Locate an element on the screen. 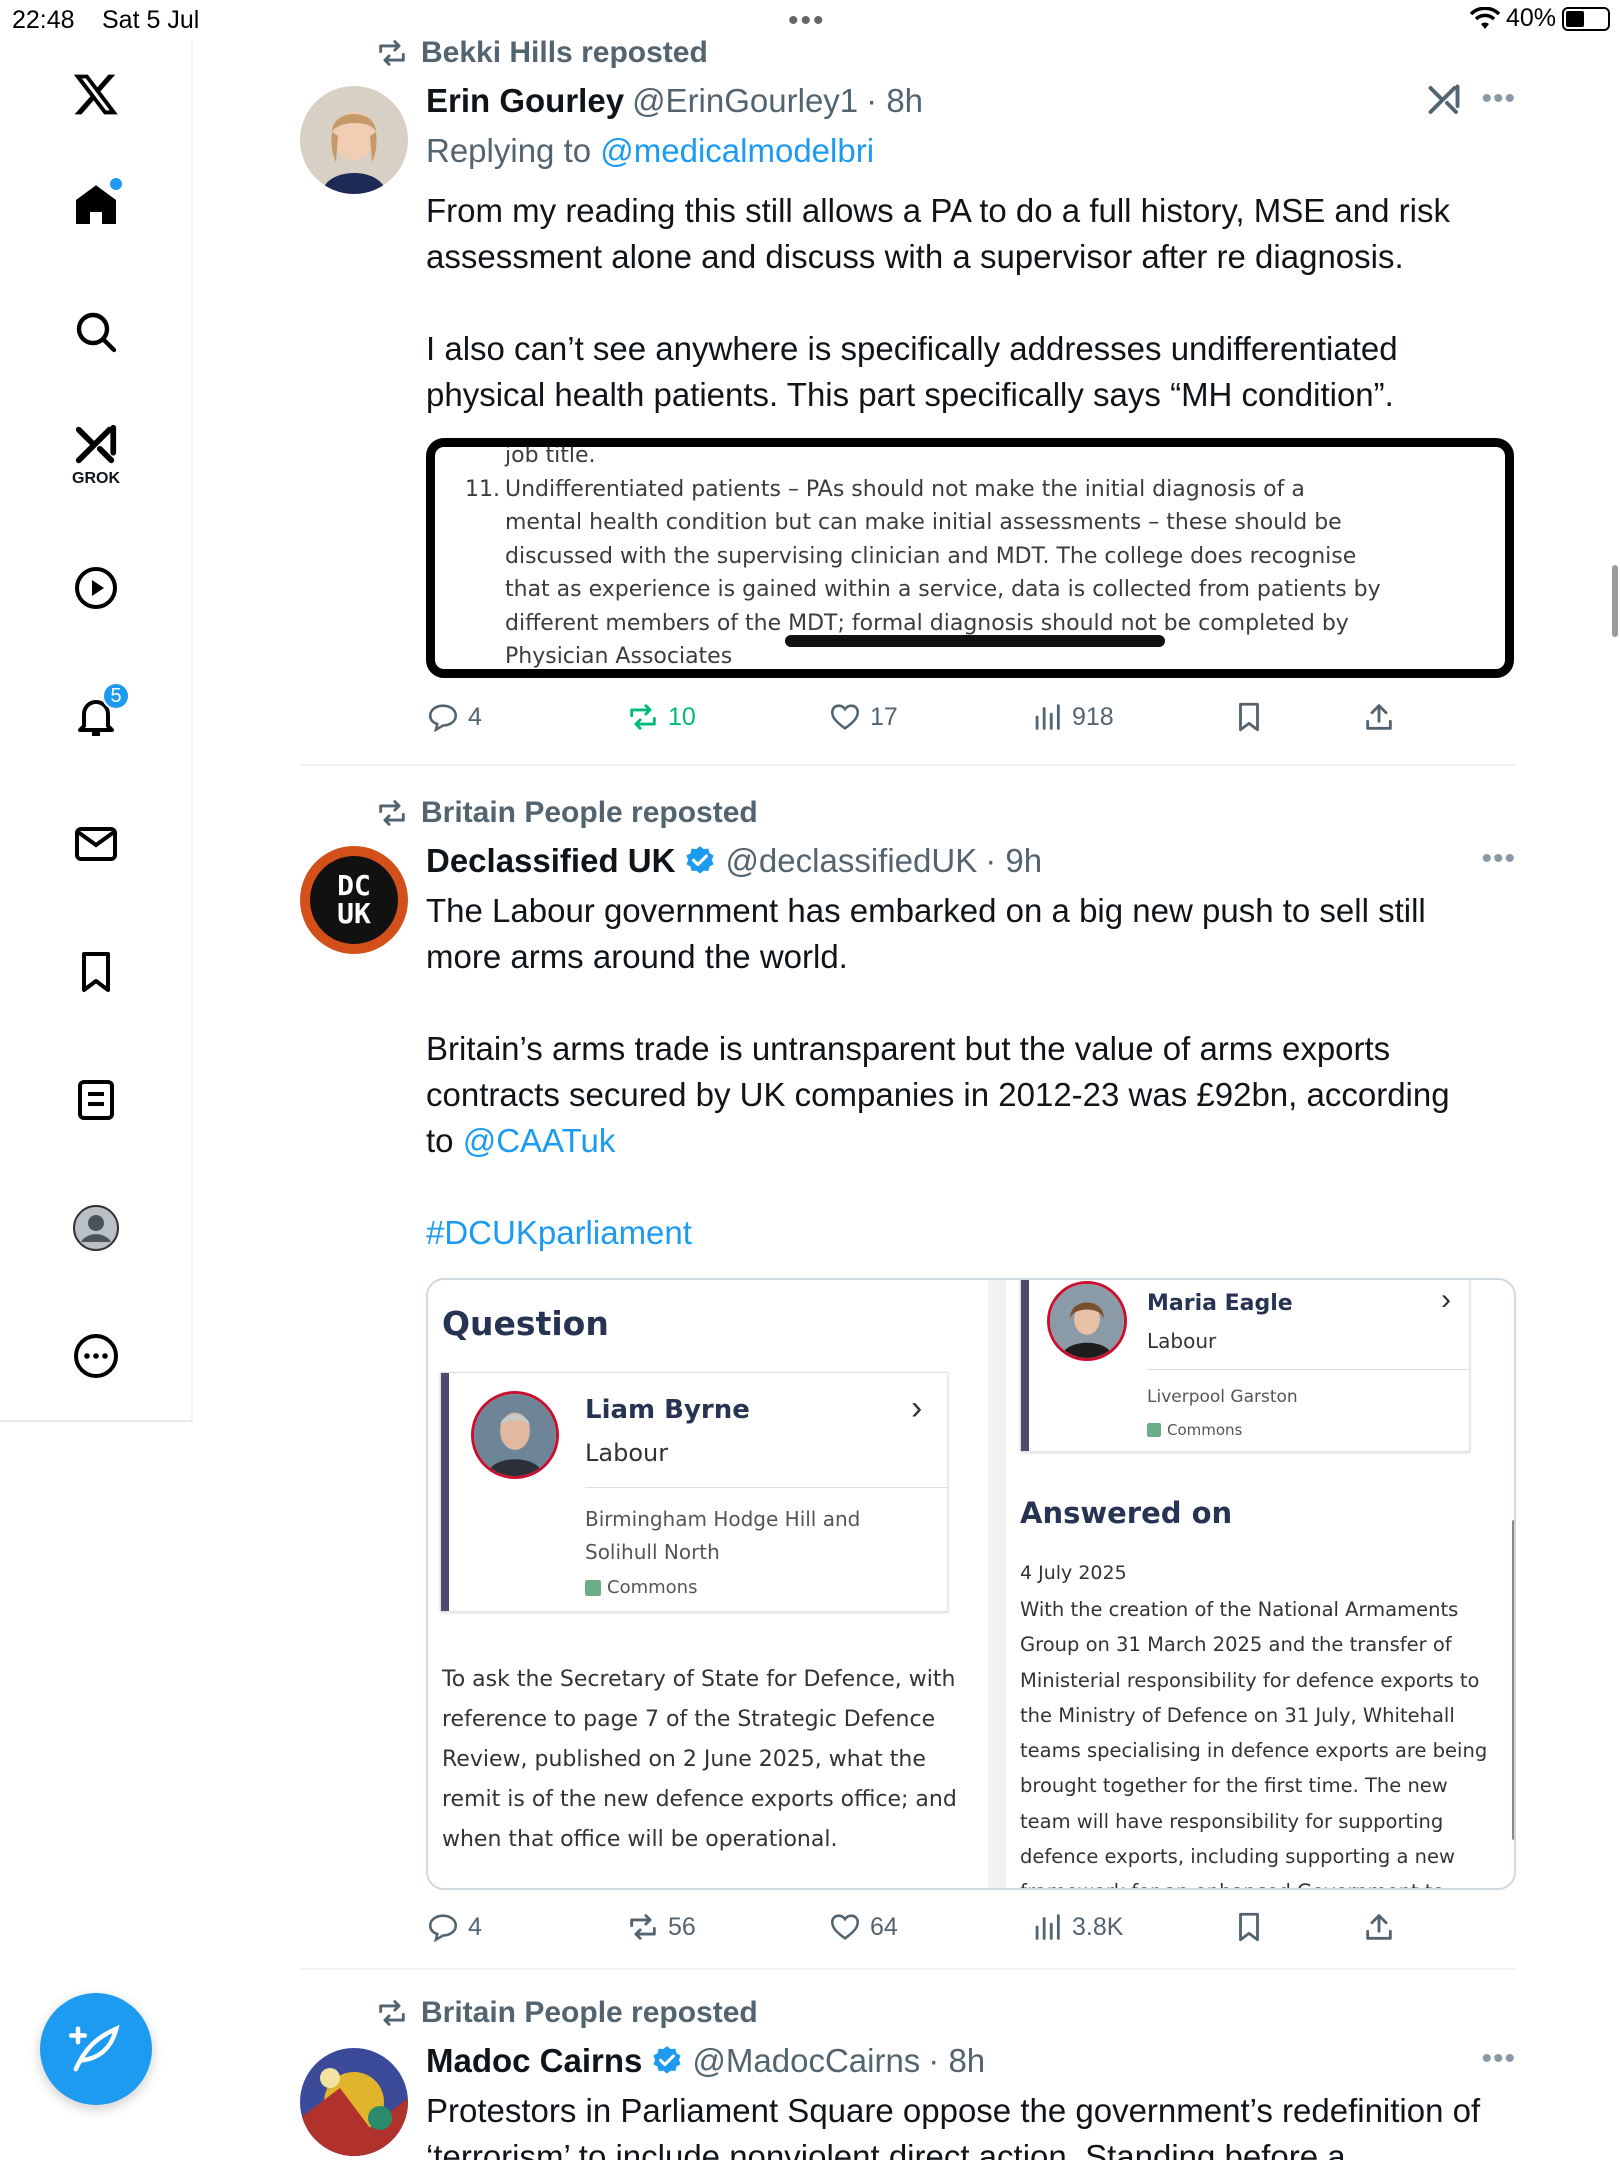  notifications-icon: 5 is located at coordinates (98, 714).